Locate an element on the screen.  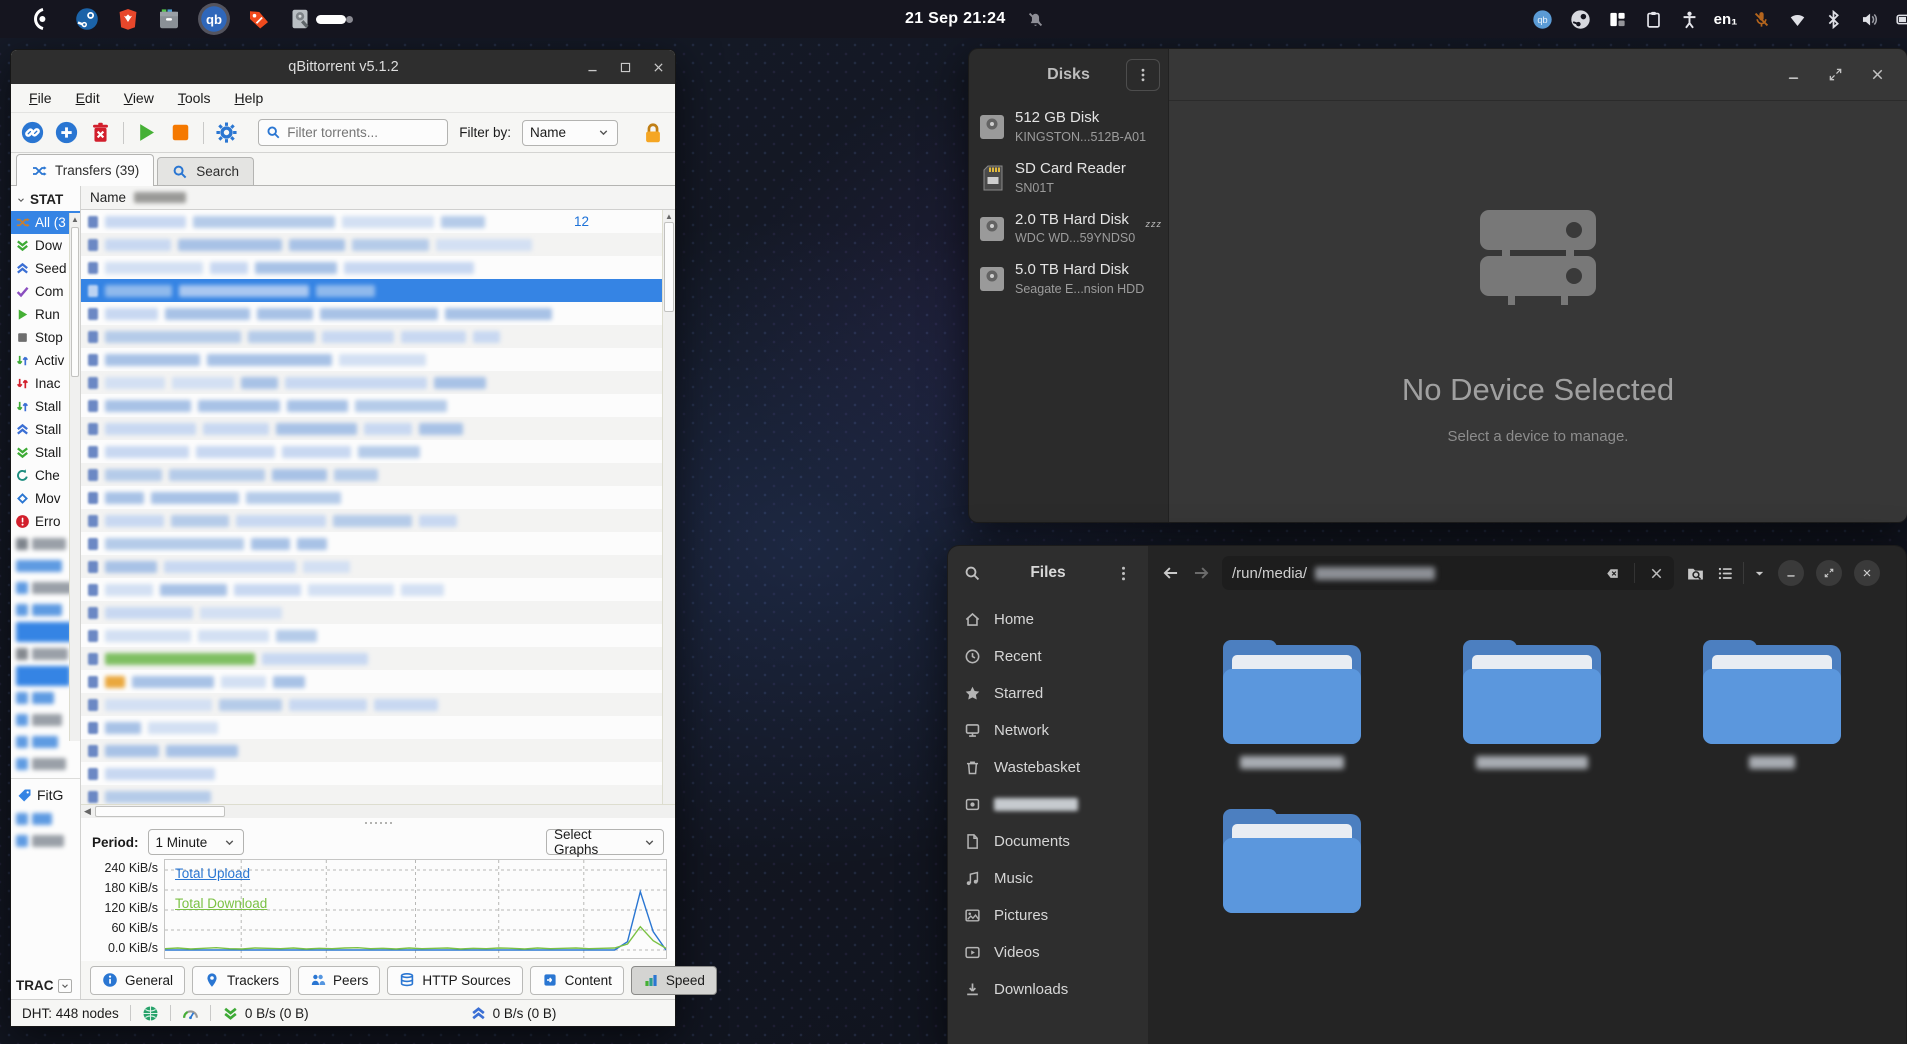
tag-icon is located at coordinates (259, 19).